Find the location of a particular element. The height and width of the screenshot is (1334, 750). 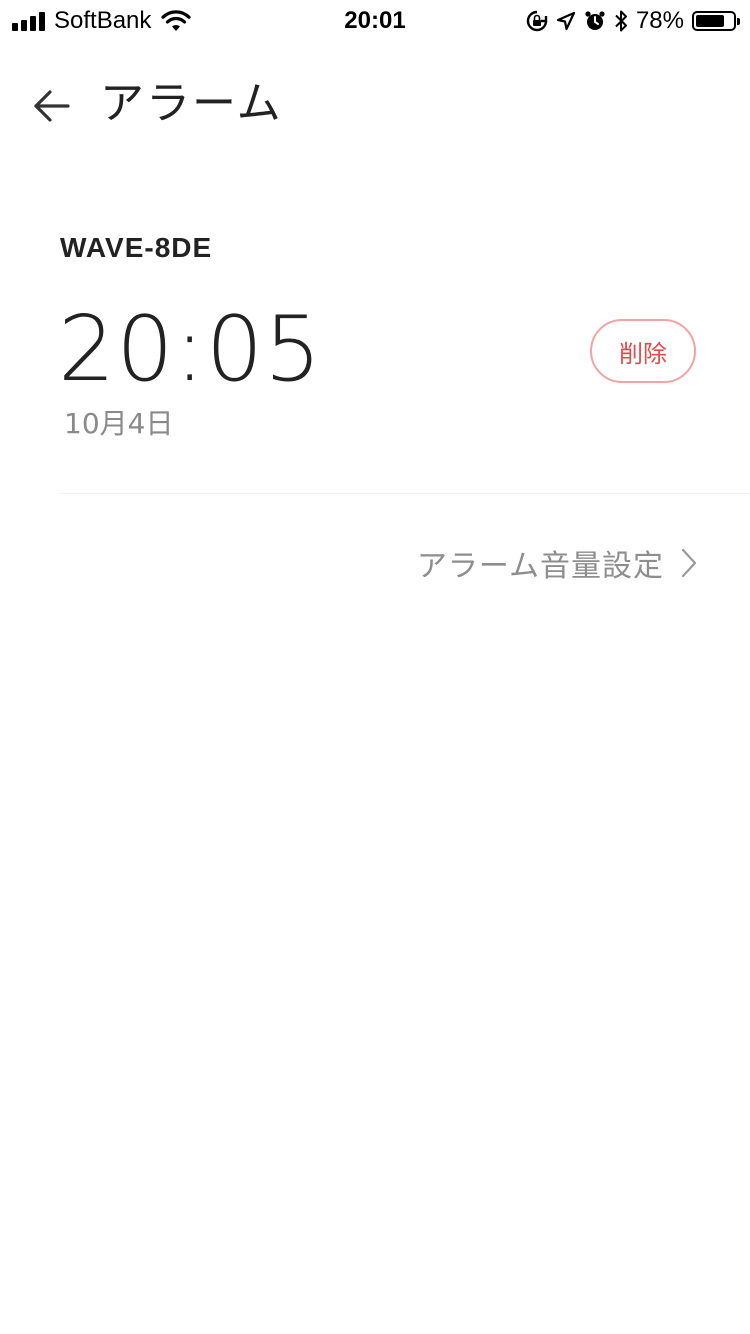

battery-cap is located at coordinates (738, 21).